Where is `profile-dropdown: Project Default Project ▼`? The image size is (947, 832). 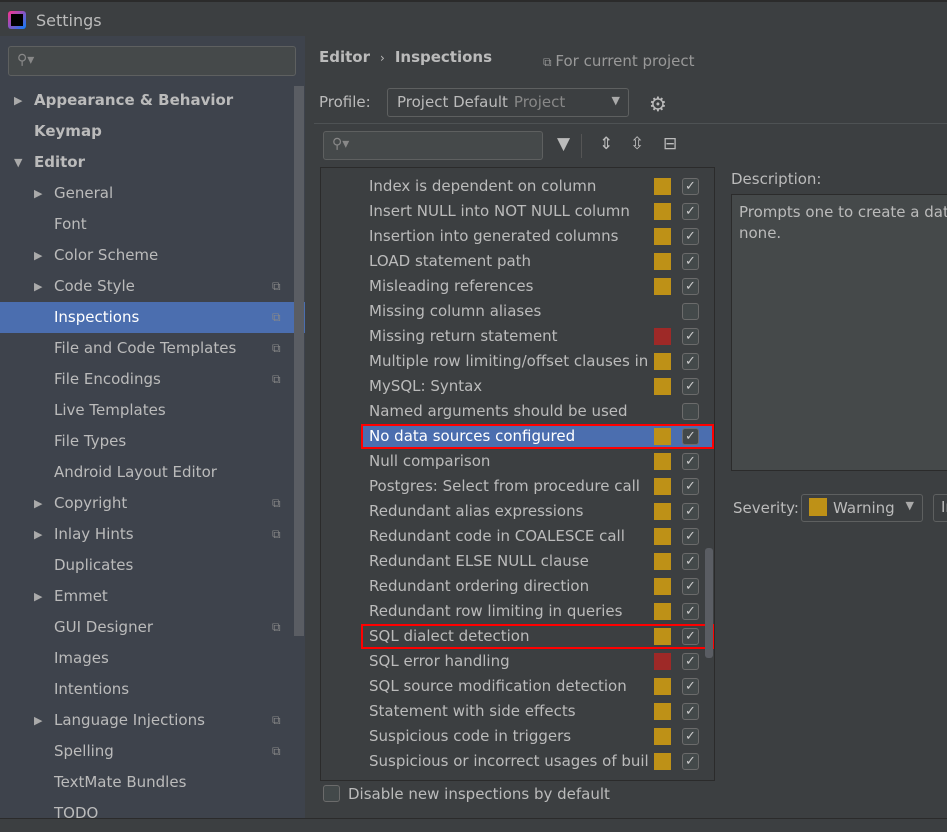 profile-dropdown: Project Default Project ▼ is located at coordinates (508, 102).